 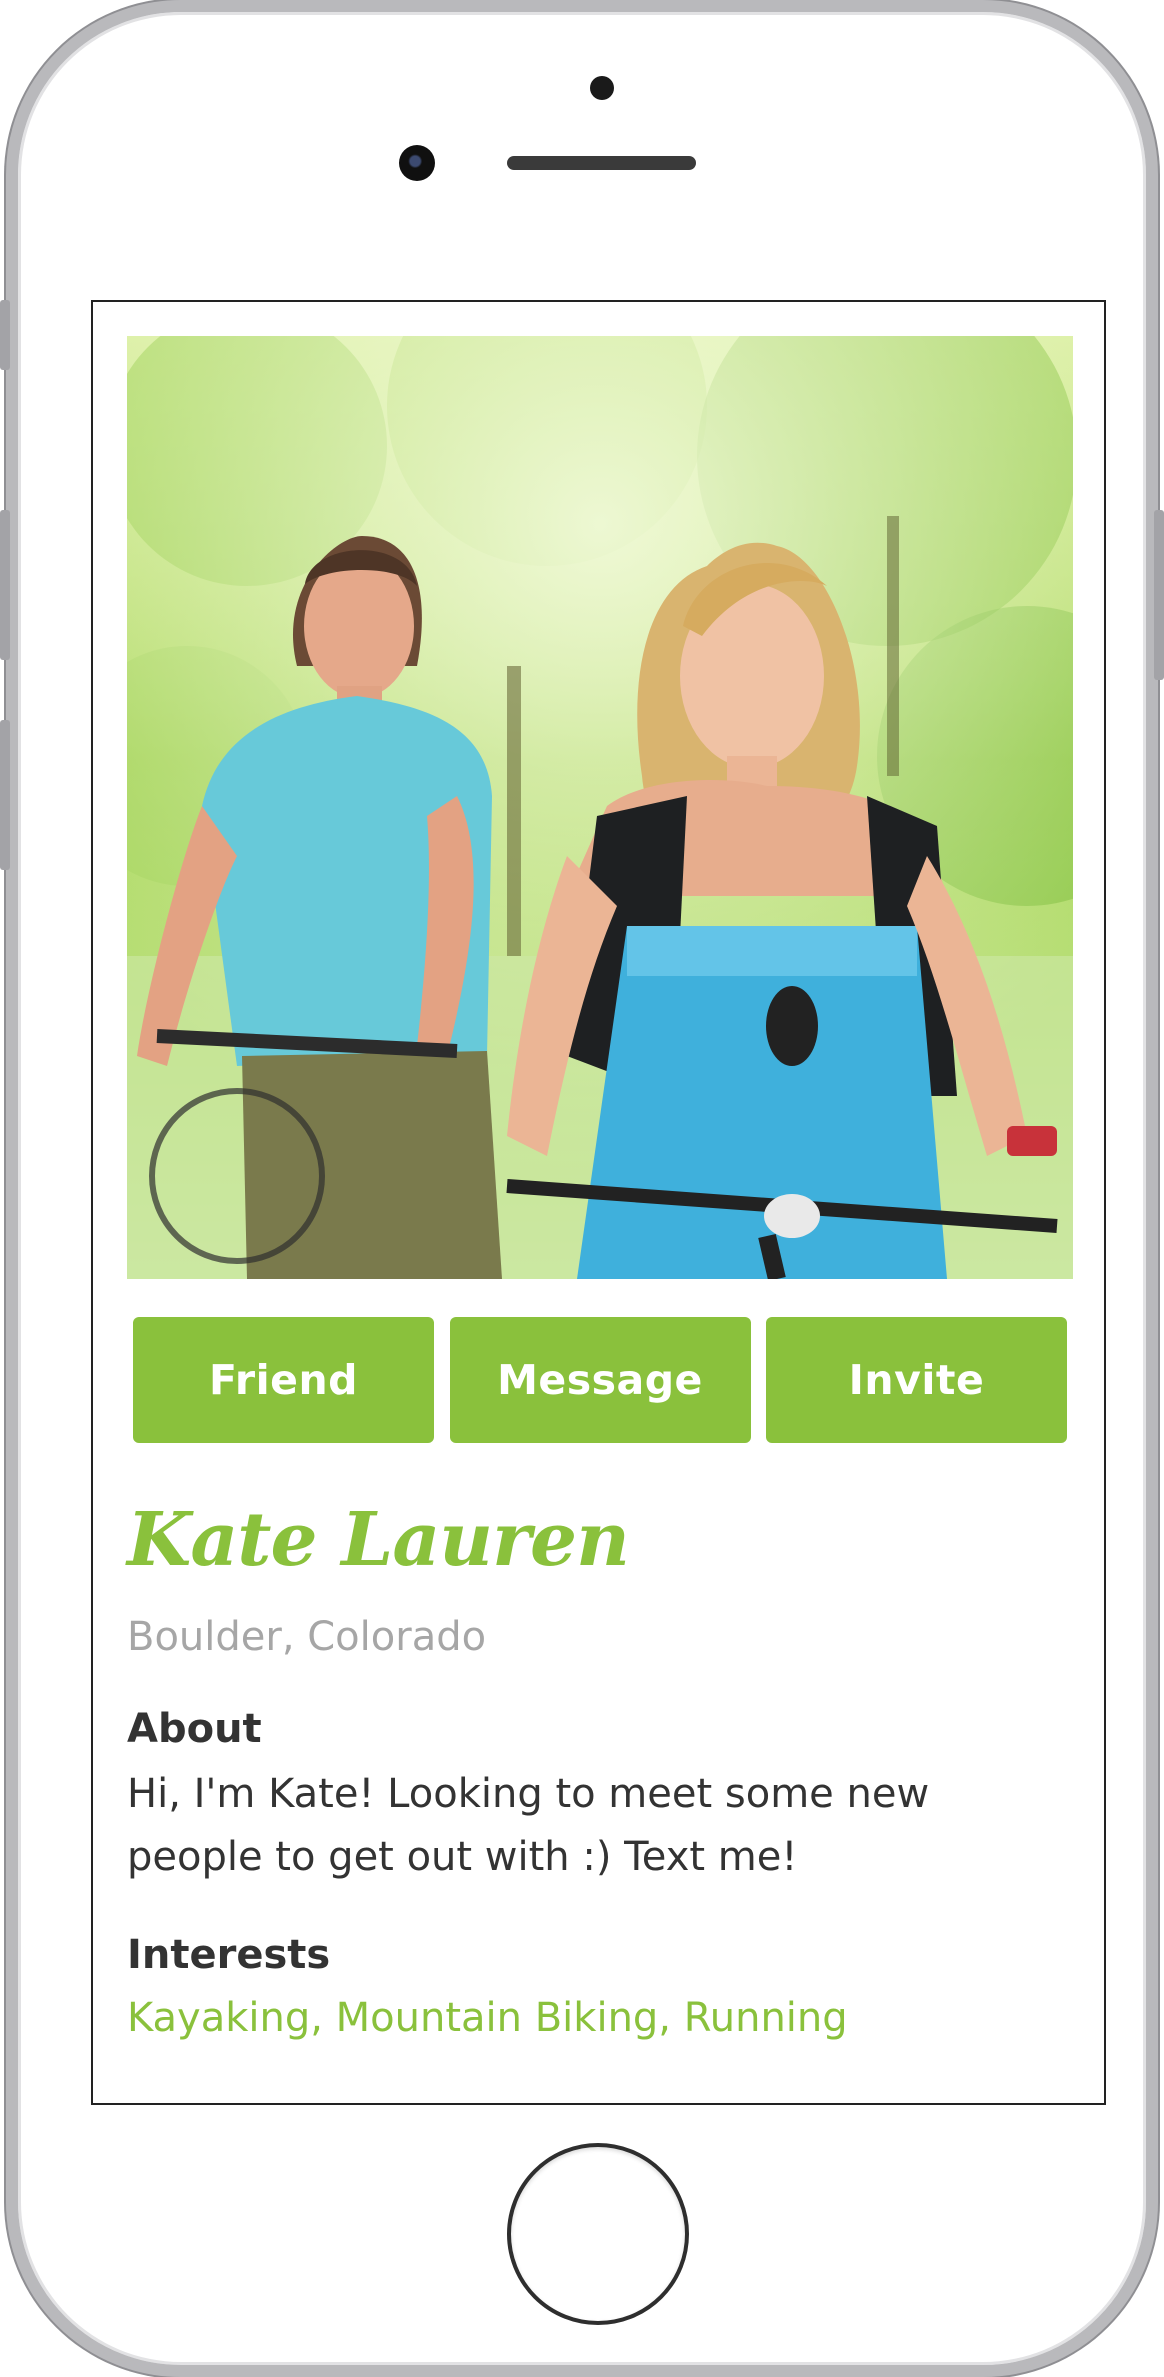 What do you see at coordinates (916, 1380) in the screenshot?
I see `invite-button: Invite` at bounding box center [916, 1380].